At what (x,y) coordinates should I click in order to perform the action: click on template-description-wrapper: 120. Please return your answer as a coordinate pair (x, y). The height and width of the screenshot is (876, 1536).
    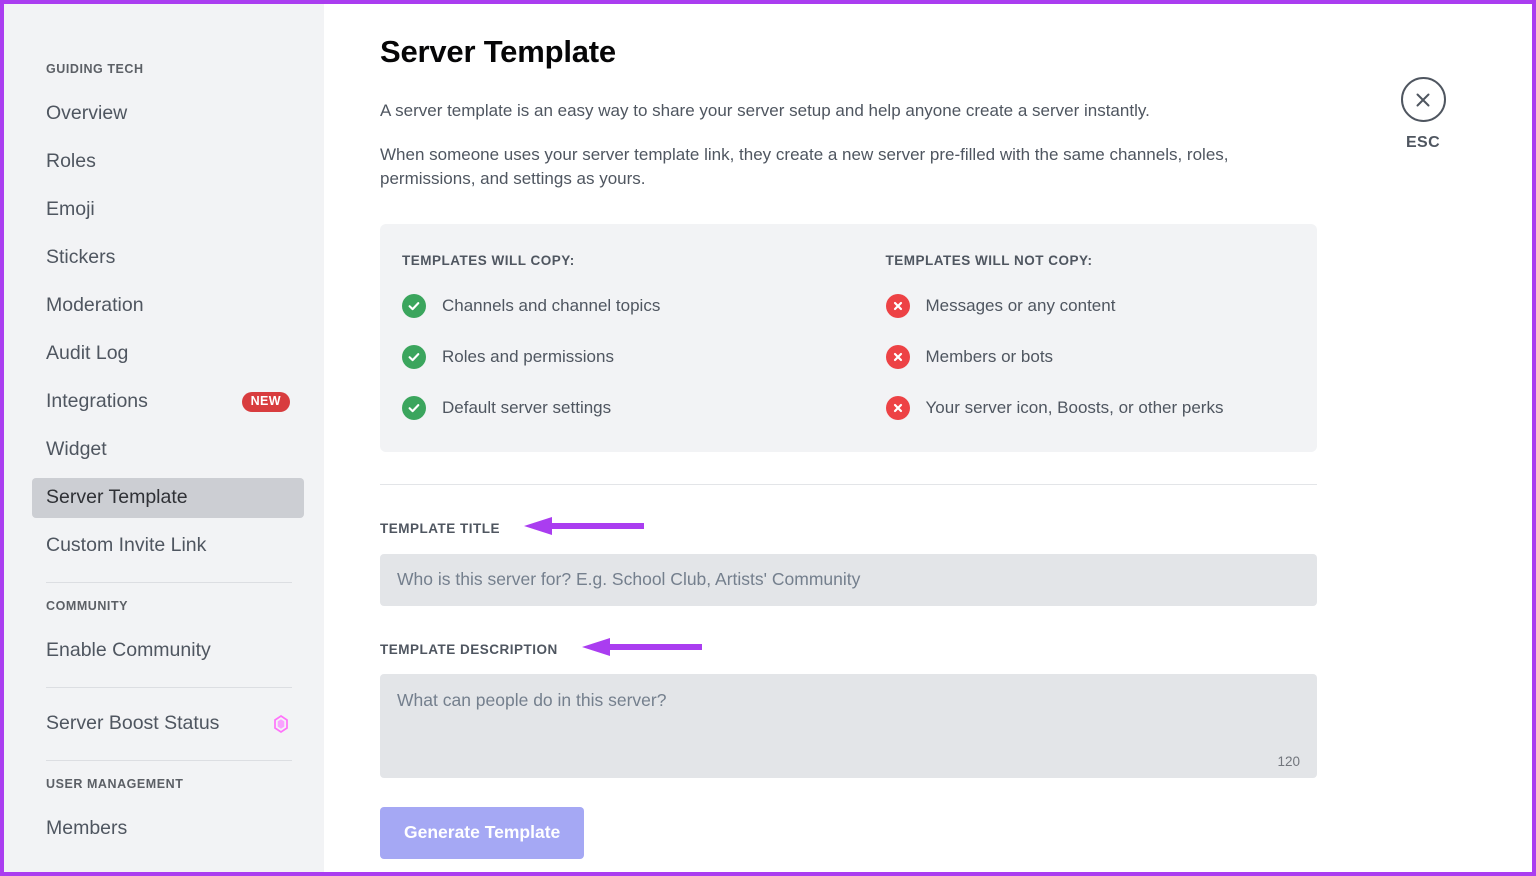
    Looking at the image, I should click on (848, 725).